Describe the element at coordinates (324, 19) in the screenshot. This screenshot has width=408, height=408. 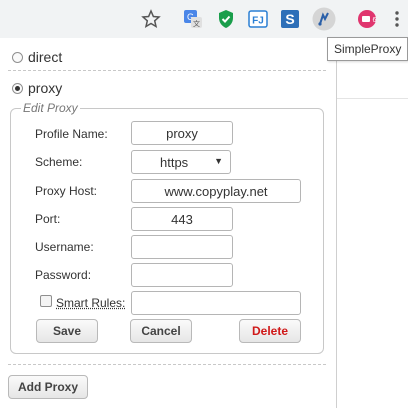
I see `simpleproxy-icon` at that location.